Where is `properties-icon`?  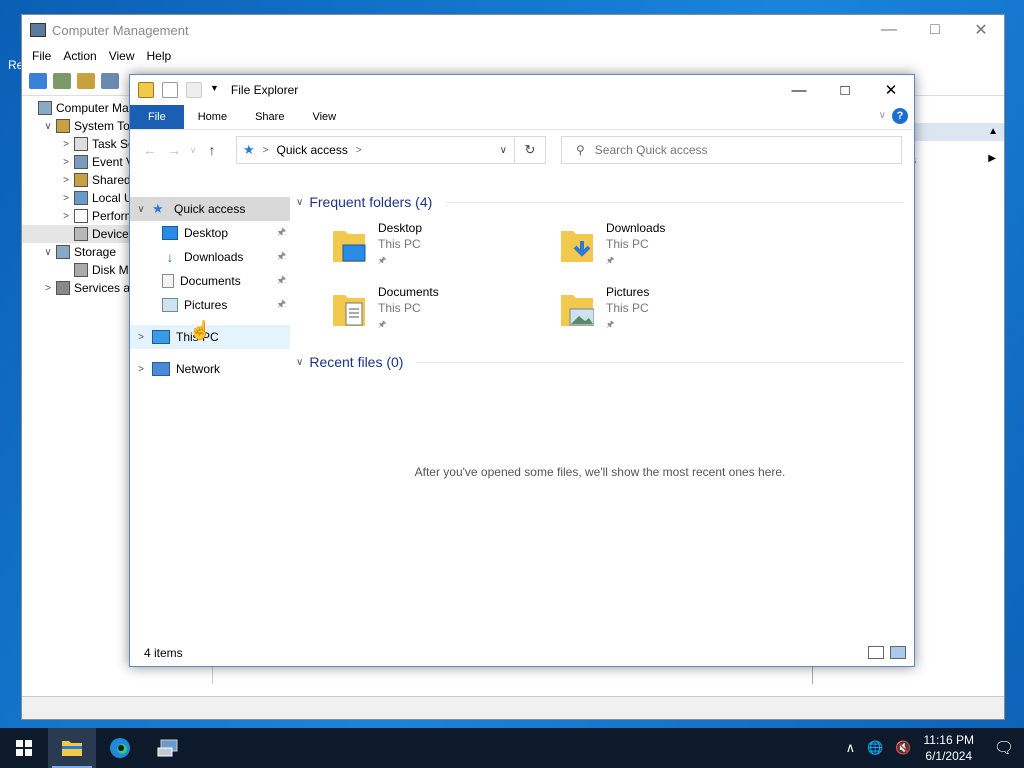
properties-icon is located at coordinates (170, 90).